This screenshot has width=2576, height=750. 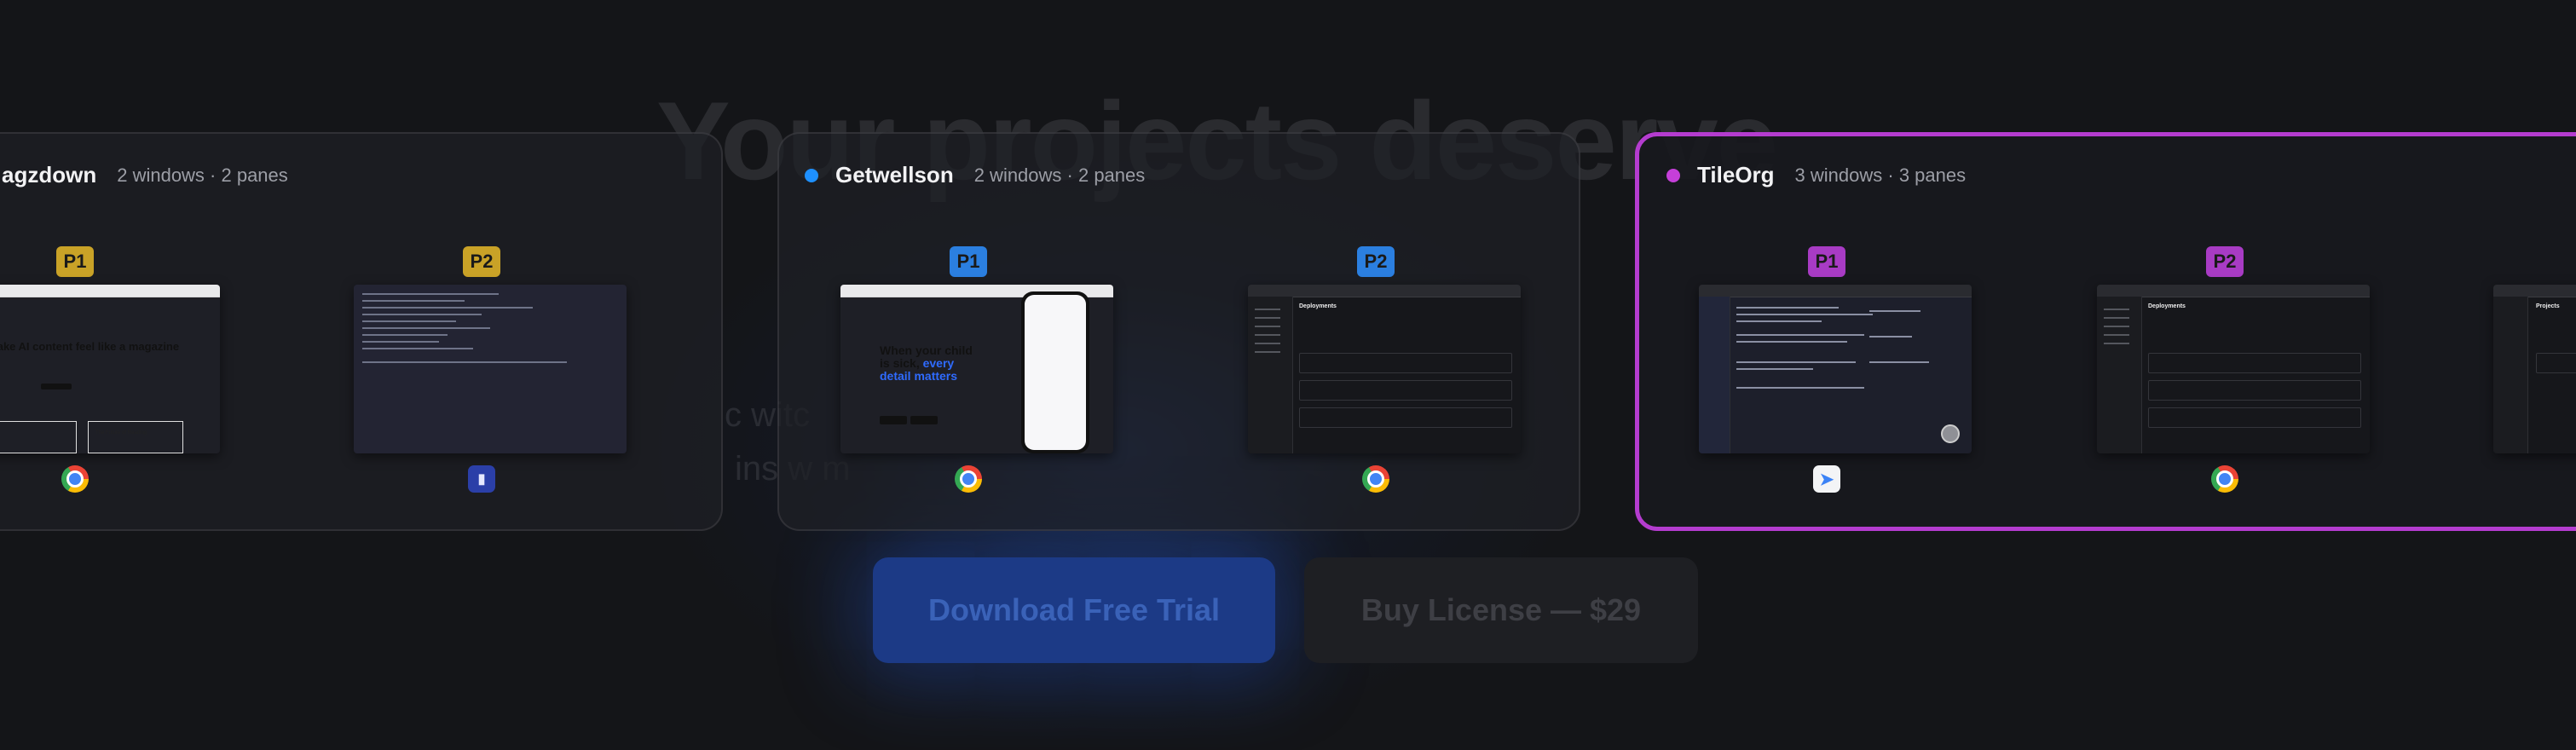 I want to click on download-free-trial-button: Download Free Trial, so click(x=1074, y=610).